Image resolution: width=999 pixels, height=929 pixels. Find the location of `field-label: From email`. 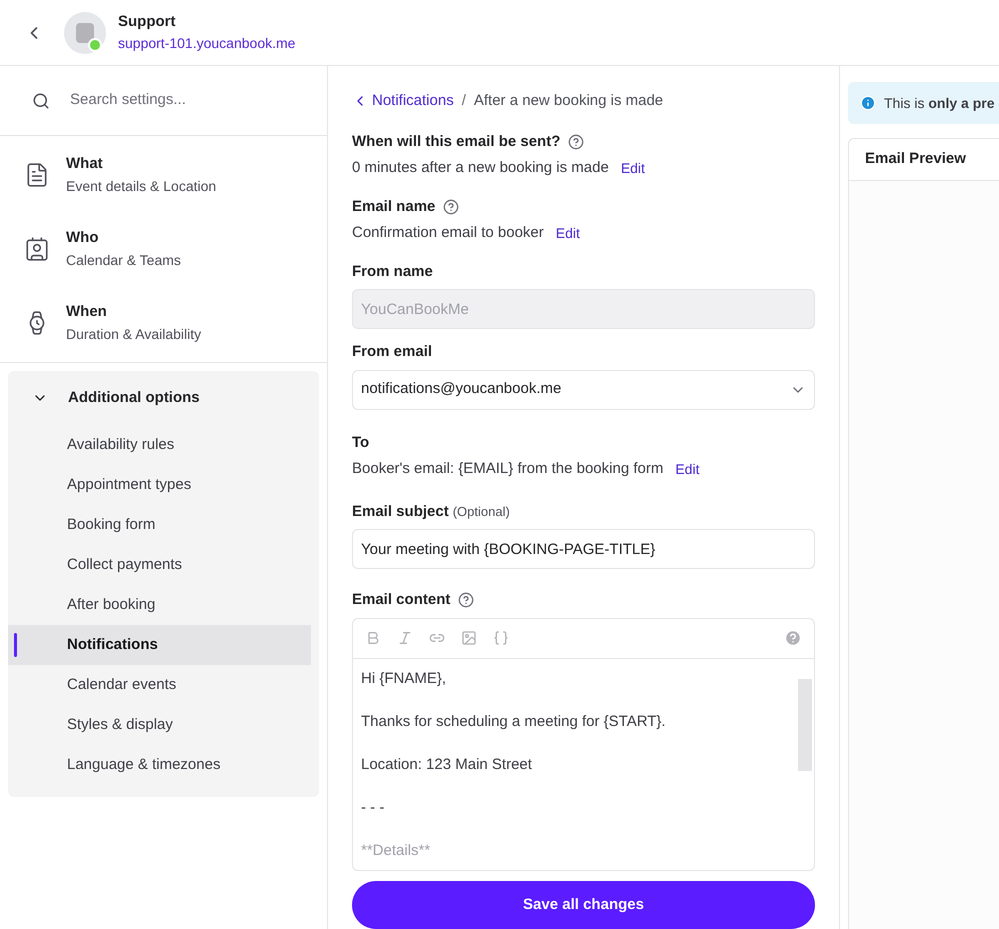

field-label: From email is located at coordinates (392, 352).